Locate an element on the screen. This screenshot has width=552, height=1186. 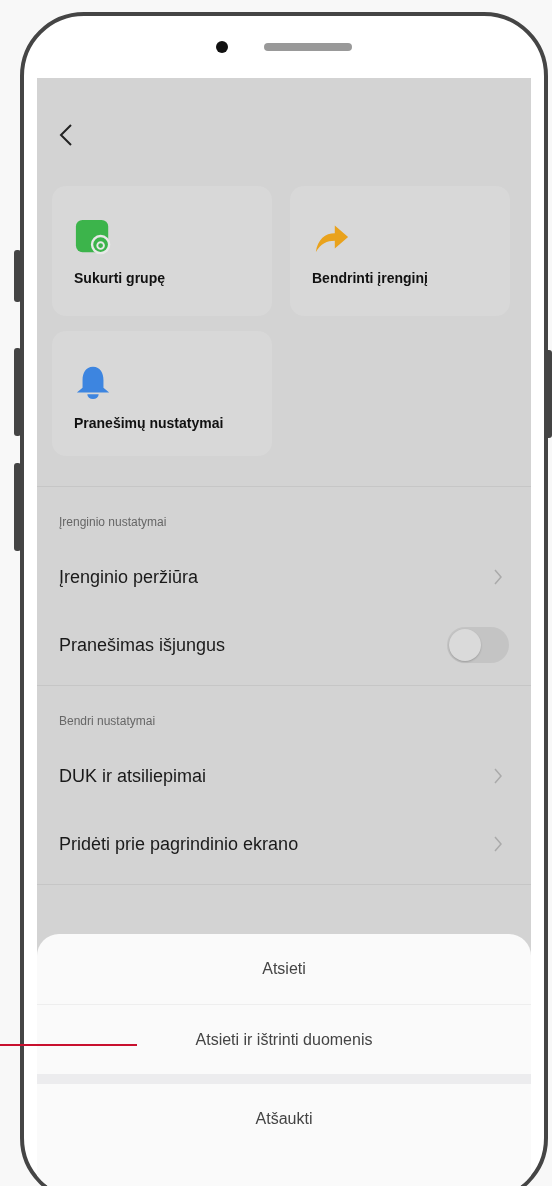
cancel-button: Atšaukti is located at coordinates (284, 1119).